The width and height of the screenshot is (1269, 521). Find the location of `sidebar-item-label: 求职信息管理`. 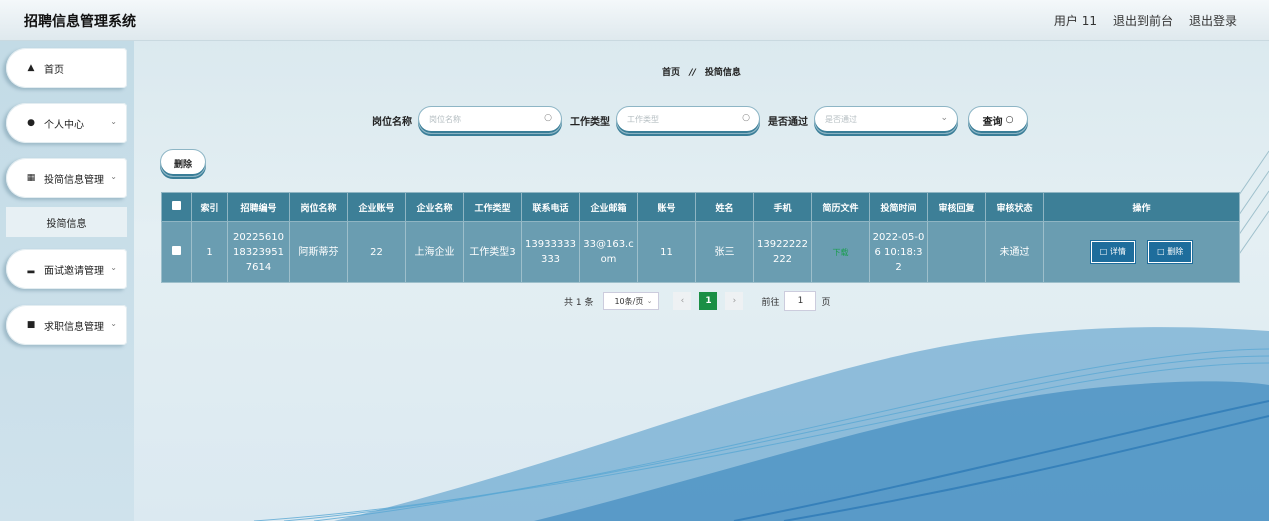

sidebar-item-label: 求职信息管理 is located at coordinates (74, 327).